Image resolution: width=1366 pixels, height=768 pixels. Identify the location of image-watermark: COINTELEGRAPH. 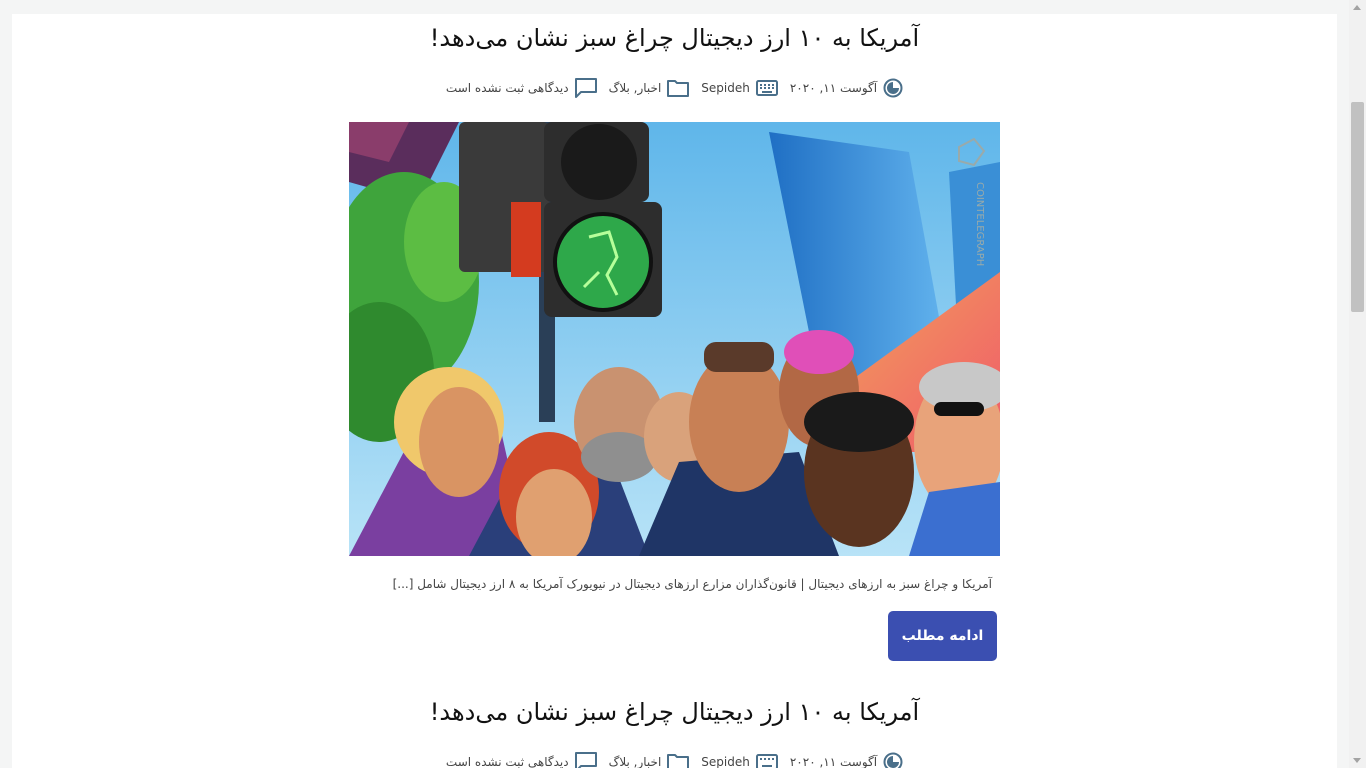
(979, 224).